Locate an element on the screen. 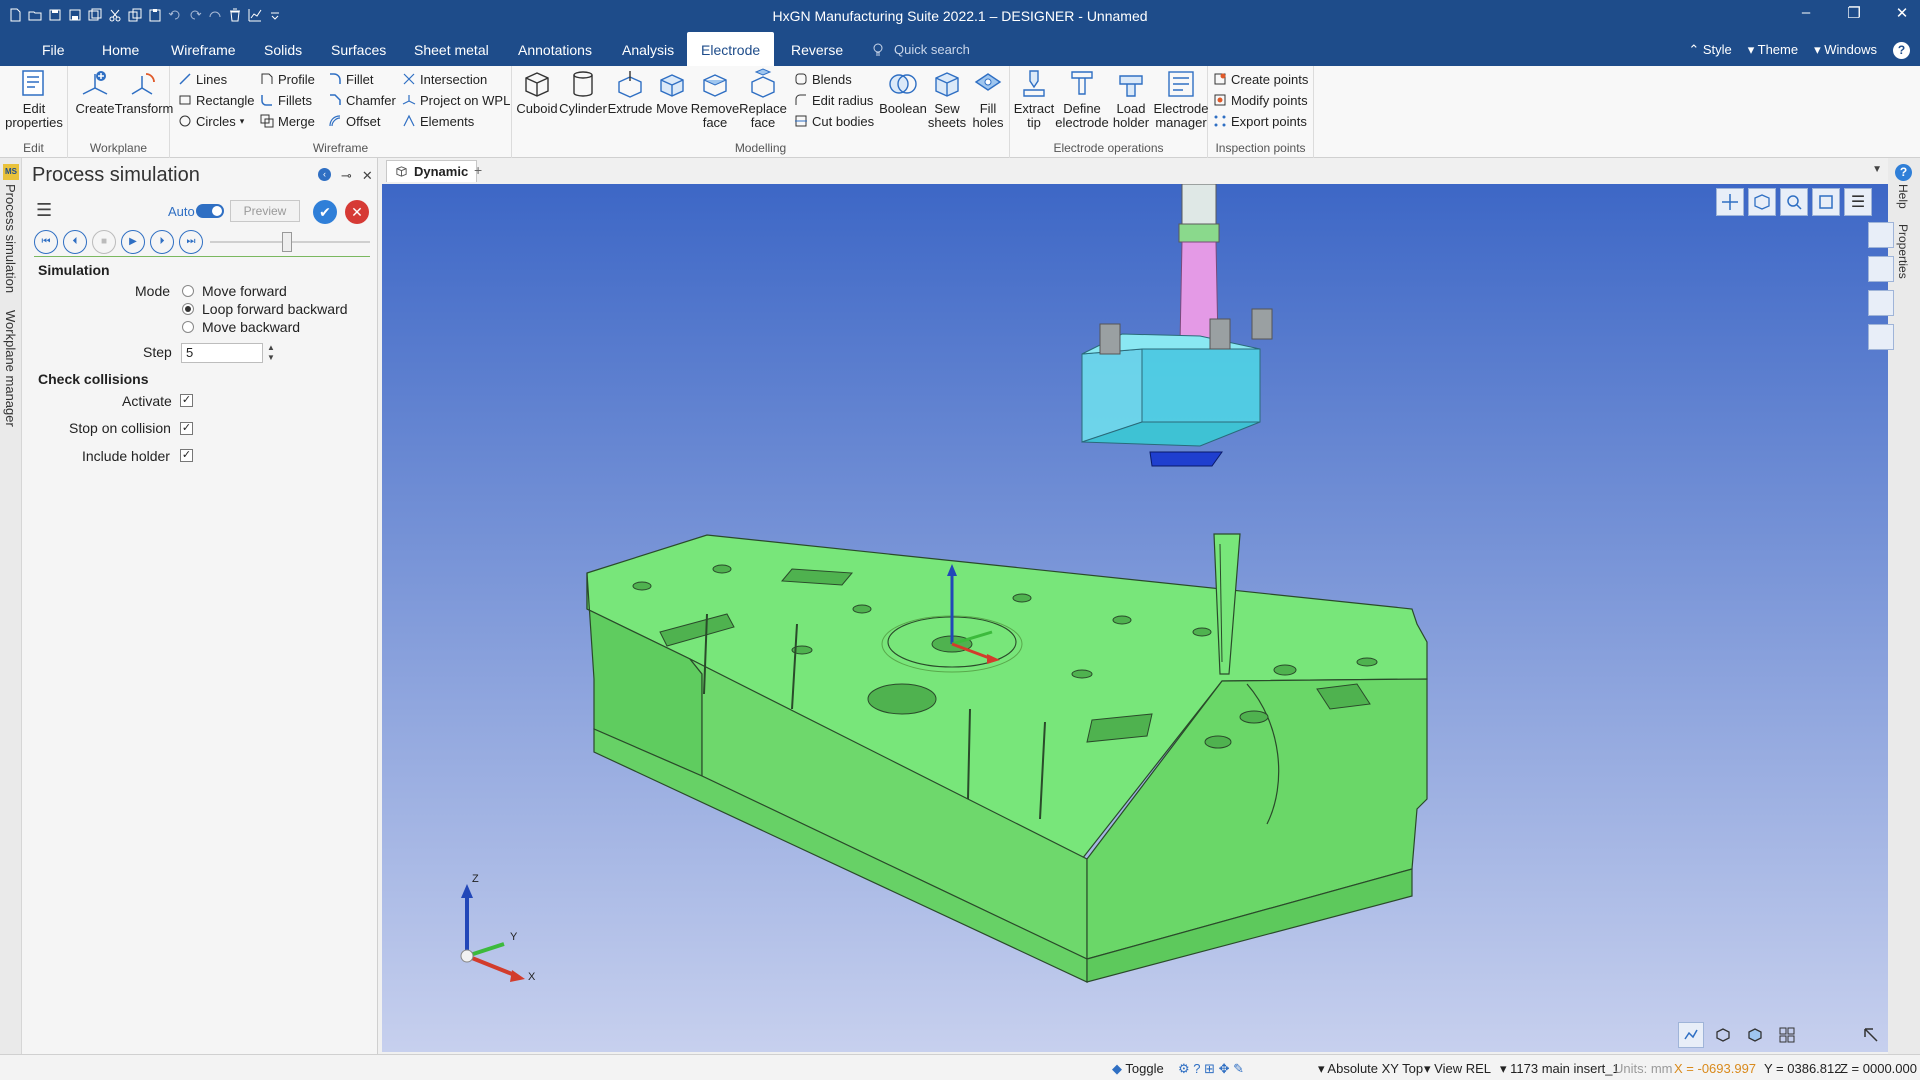 This screenshot has height=1080, width=1920. define-electrode-button: Define electrode is located at coordinates (1082, 99).